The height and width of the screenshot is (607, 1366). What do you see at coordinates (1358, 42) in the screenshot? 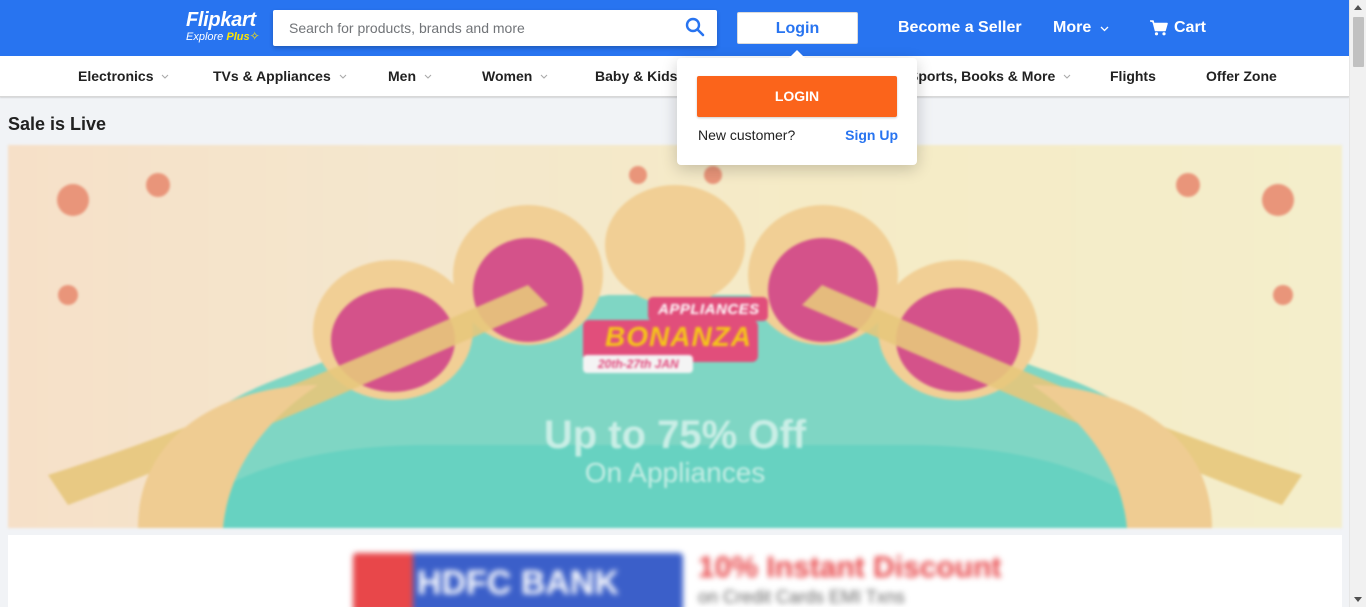
I see `scroll-thumb` at bounding box center [1358, 42].